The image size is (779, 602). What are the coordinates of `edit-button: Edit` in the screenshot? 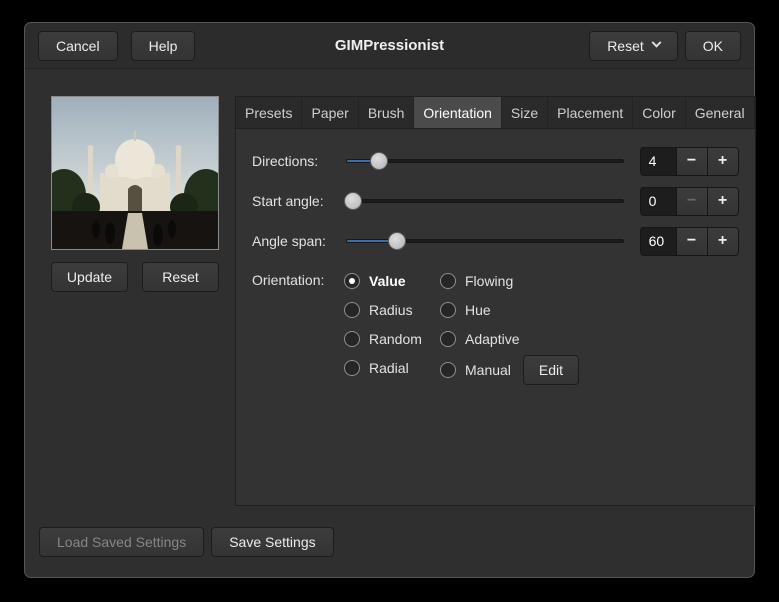 It's located at (551, 370).